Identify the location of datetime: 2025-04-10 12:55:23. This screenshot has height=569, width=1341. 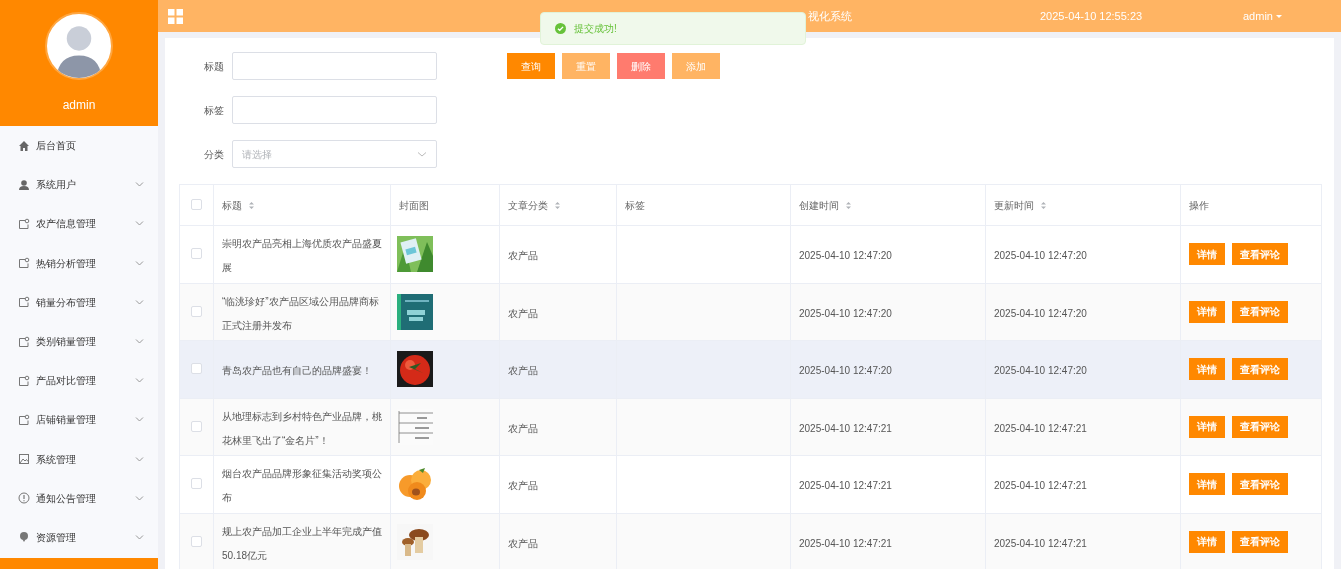
(1091, 16).